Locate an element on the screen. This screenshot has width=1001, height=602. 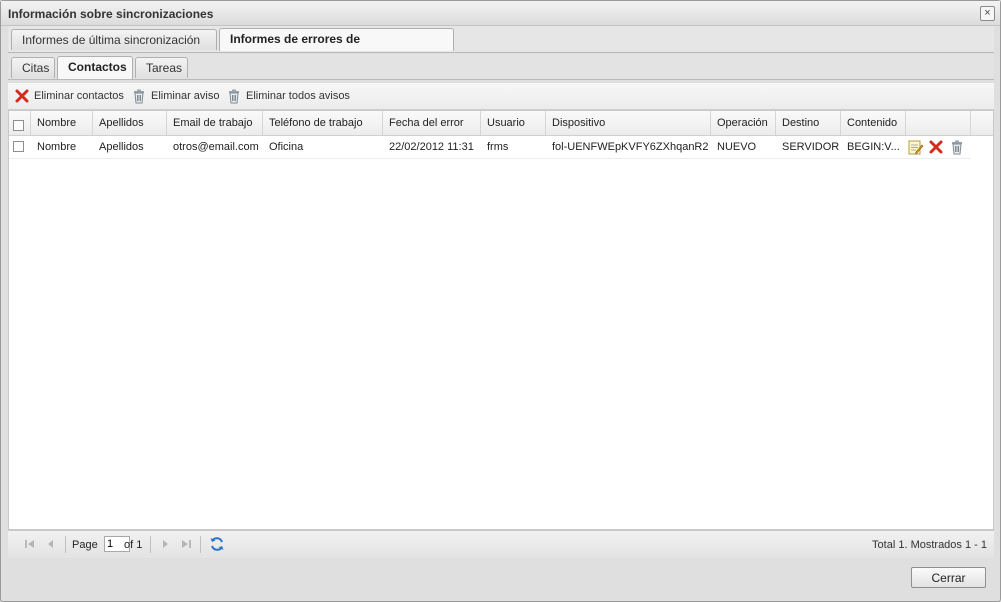
column-destino: Destino is located at coordinates (808, 123).